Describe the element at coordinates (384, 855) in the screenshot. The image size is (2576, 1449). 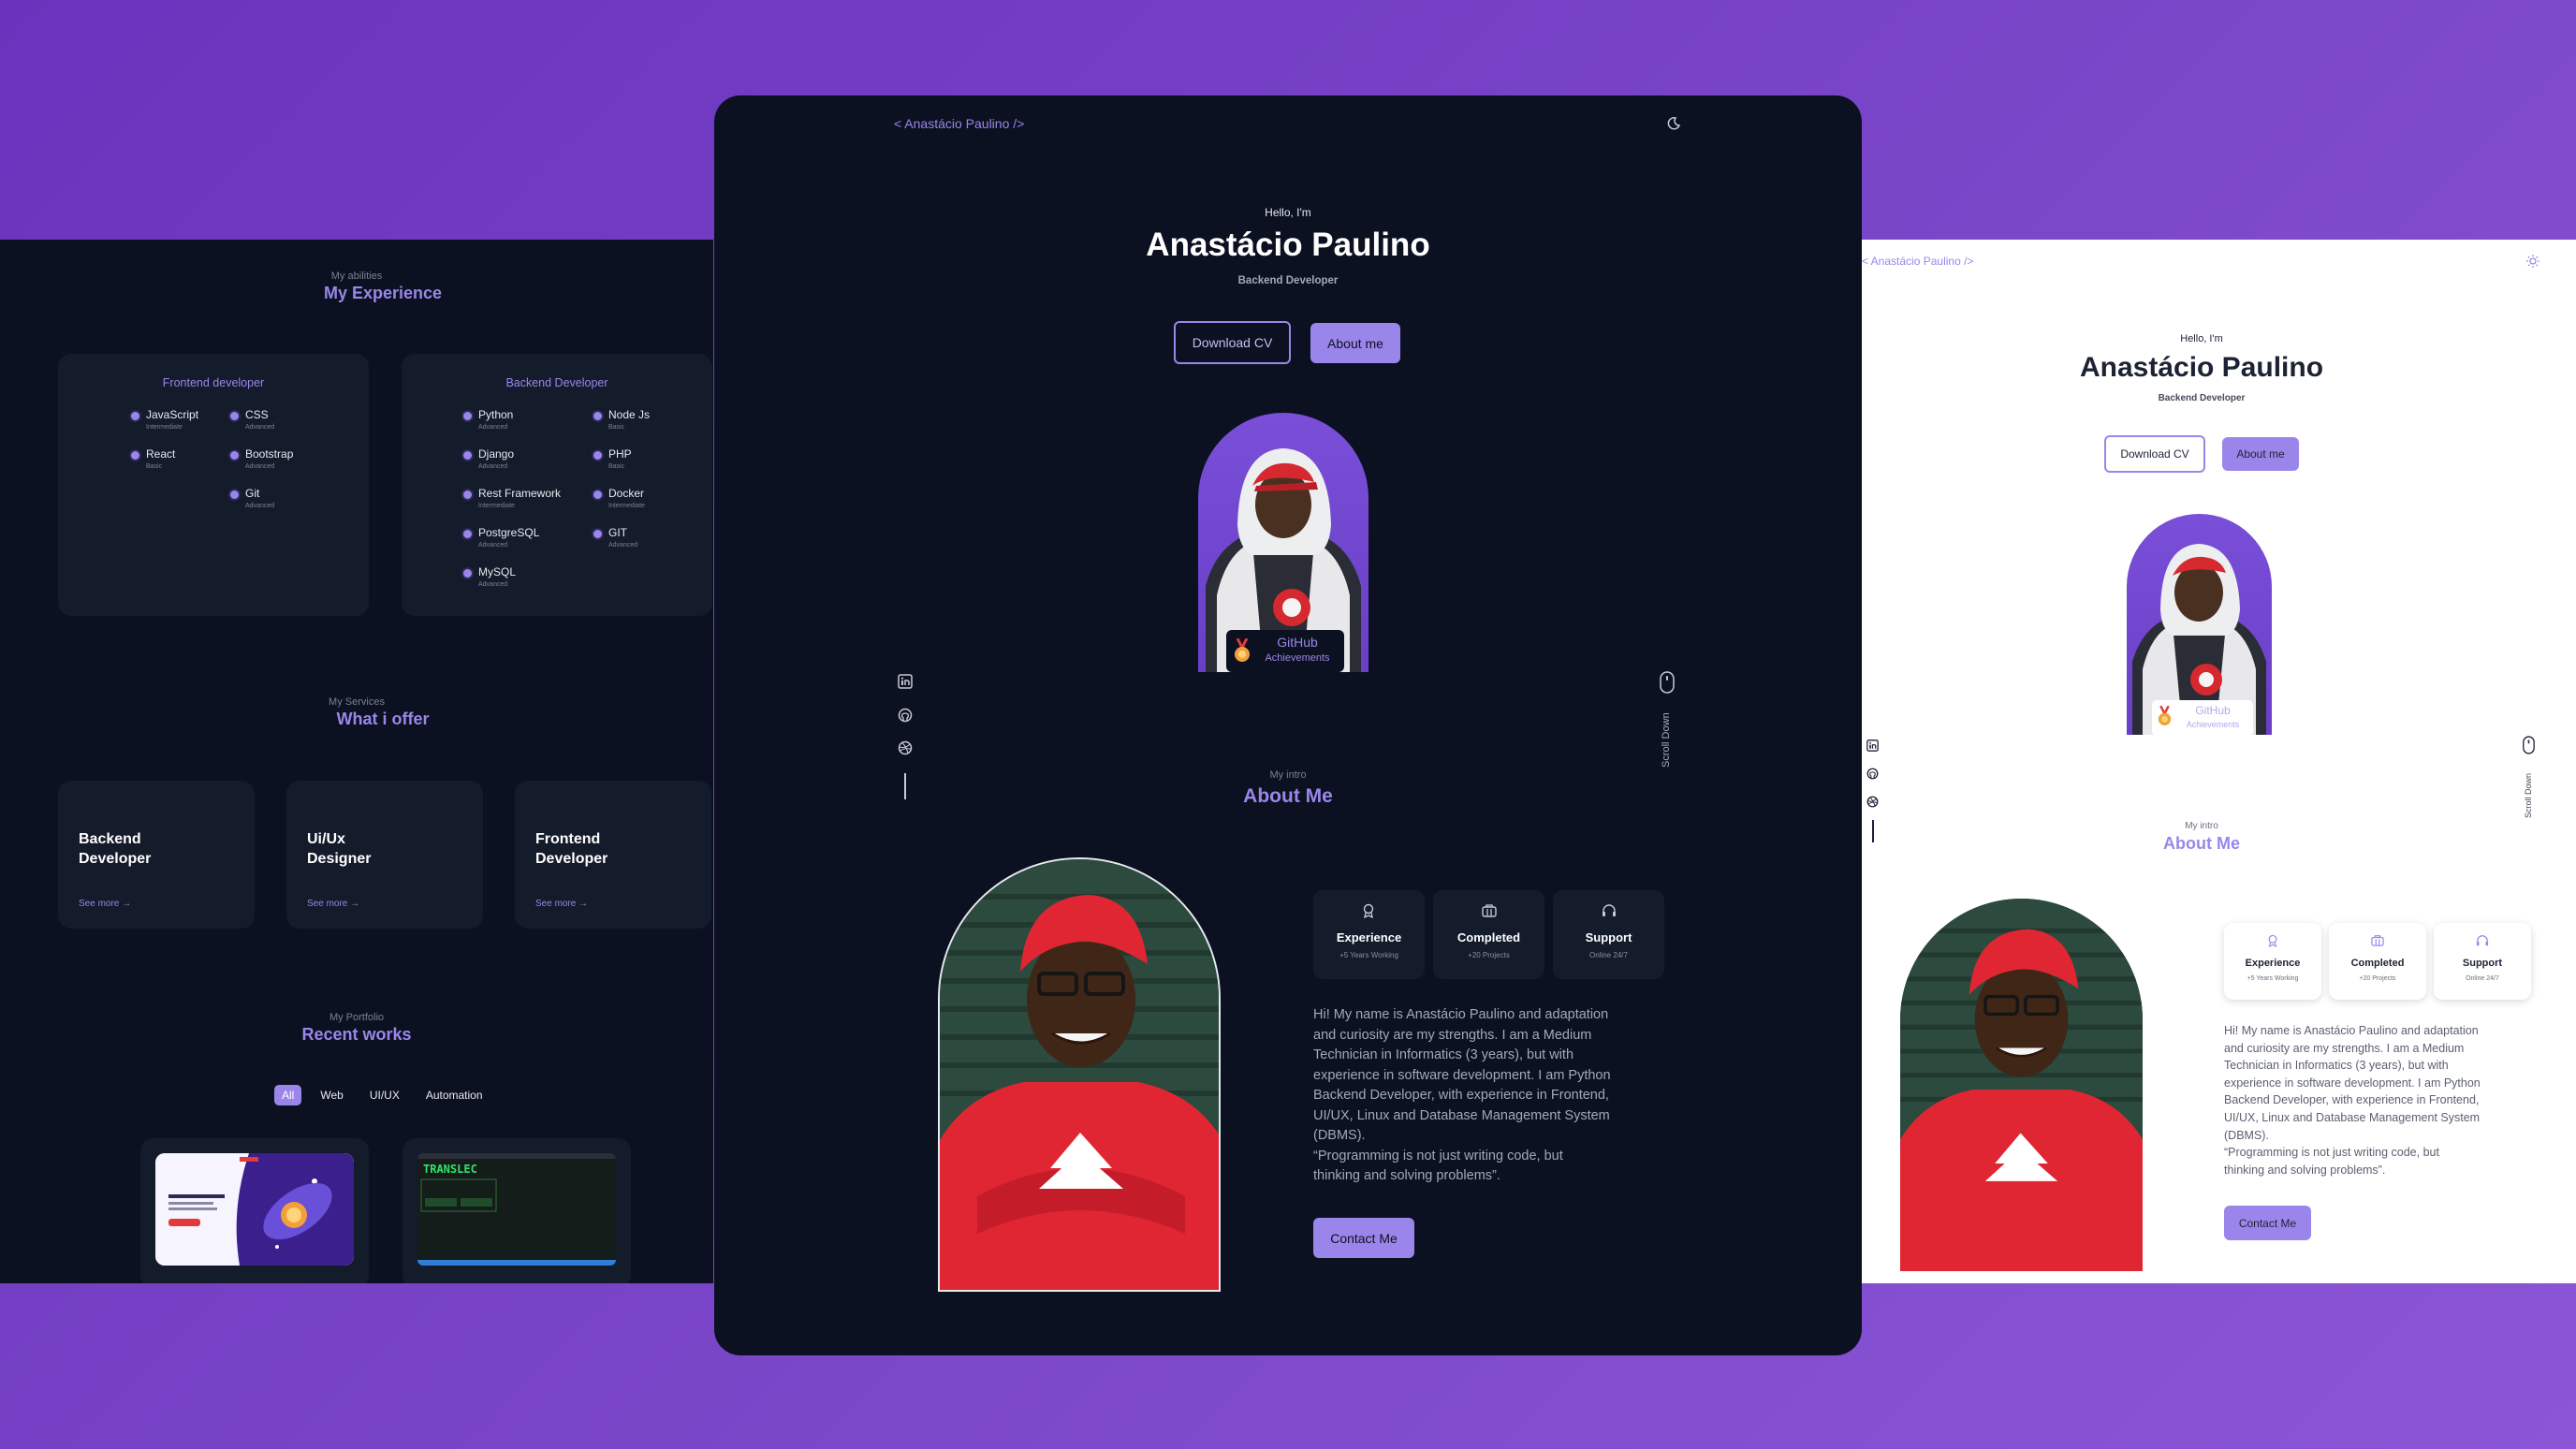
I see `service-card-uiux: Ui/Ux Designer See more →` at that location.